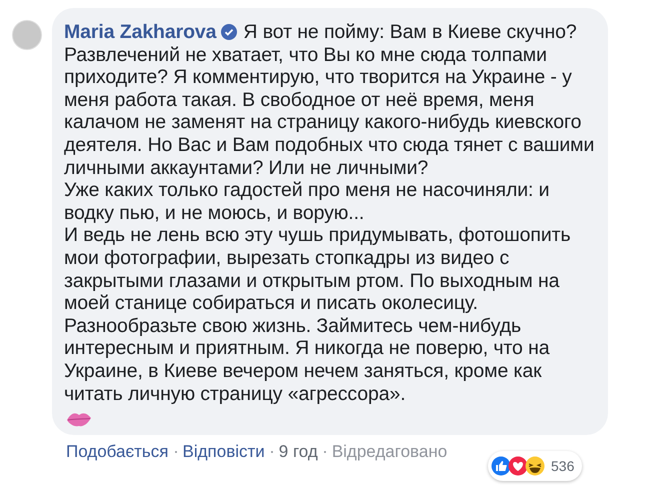 The width and height of the screenshot is (666, 492). Describe the element at coordinates (223, 452) in the screenshot. I see `action-link: Відповісти` at that location.